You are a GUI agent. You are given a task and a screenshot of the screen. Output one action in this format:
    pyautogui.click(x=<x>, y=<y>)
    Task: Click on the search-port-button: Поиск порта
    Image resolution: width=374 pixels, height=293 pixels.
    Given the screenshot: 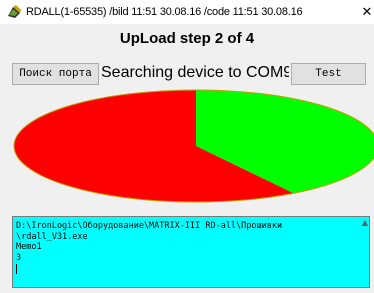 What is the action you would take?
    pyautogui.click(x=55, y=74)
    